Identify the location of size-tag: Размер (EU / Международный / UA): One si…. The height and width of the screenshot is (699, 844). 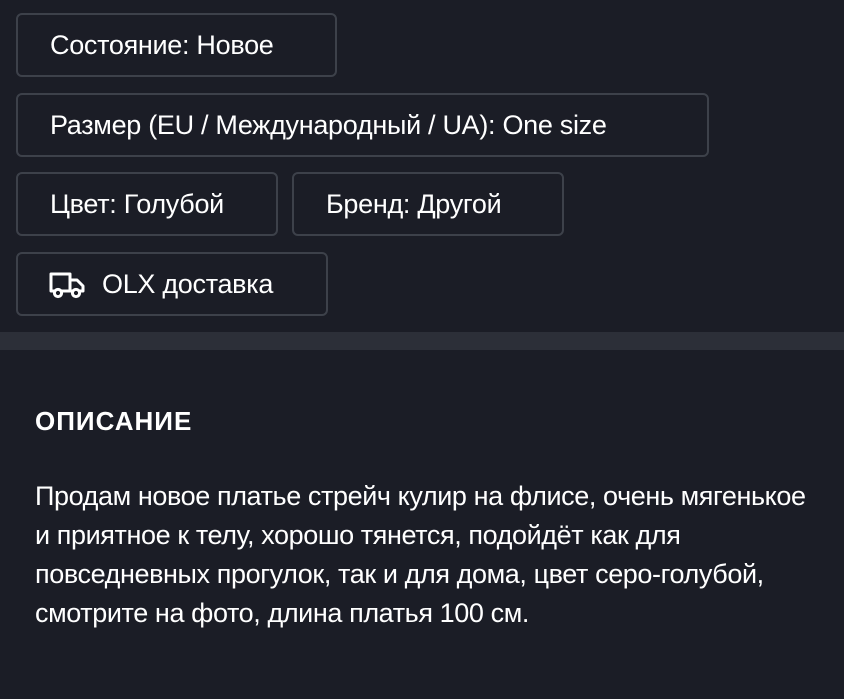
(362, 125).